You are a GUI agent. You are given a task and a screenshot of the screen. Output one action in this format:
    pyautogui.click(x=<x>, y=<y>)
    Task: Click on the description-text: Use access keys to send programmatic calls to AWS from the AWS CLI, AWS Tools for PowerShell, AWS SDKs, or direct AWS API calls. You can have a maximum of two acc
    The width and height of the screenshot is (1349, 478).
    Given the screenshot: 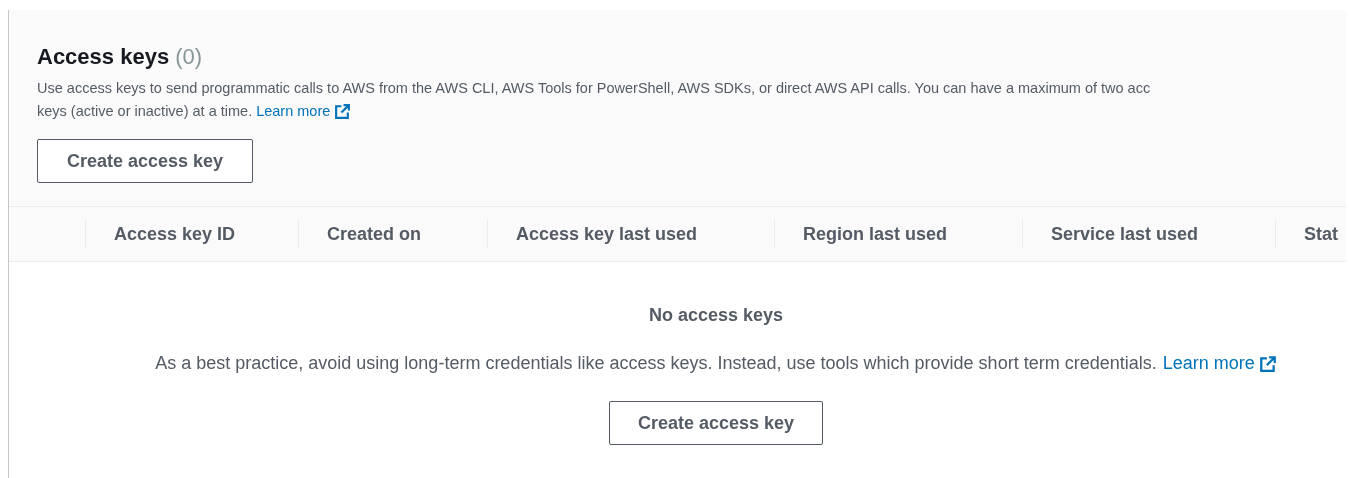 What is the action you would take?
    pyautogui.click(x=594, y=88)
    